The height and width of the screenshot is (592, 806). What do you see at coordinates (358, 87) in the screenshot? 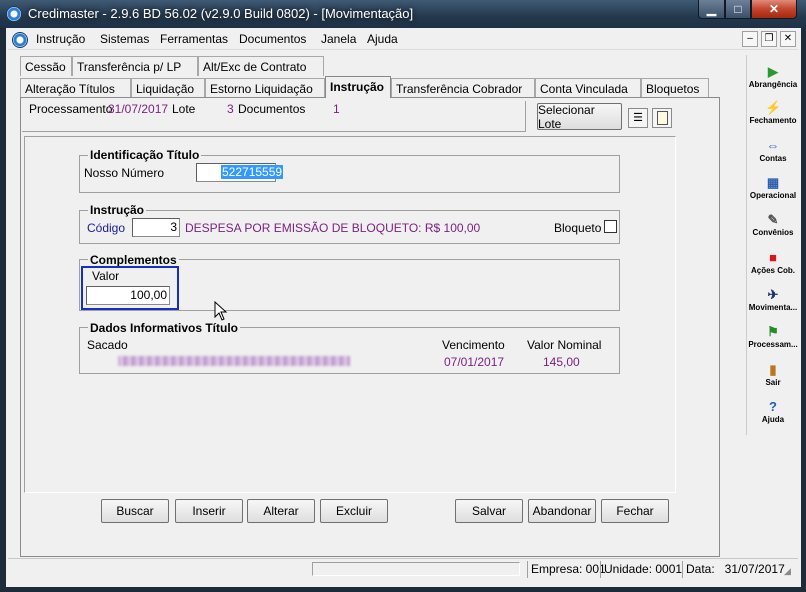
I see `tab-instrucao: Instrução` at bounding box center [358, 87].